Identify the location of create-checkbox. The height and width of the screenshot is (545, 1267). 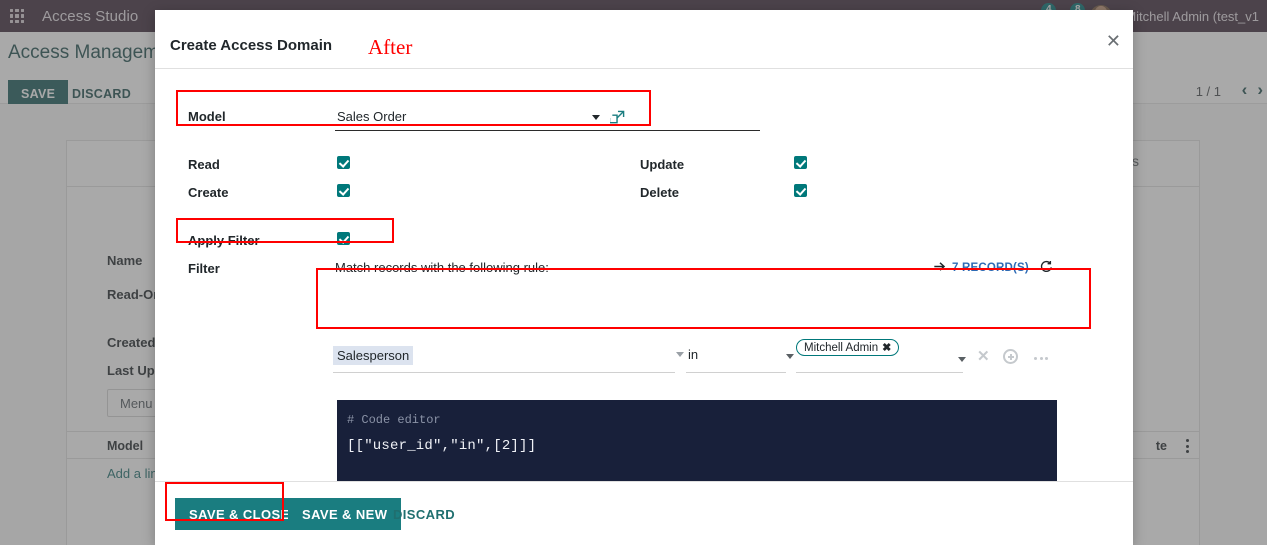
(343, 190).